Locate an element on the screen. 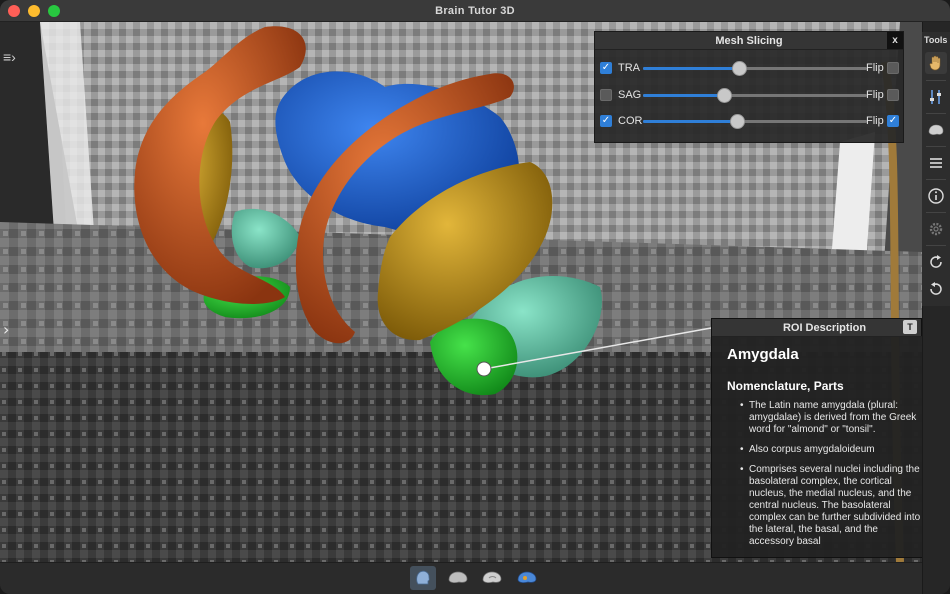  title-bar: Brain Tutor 3D is located at coordinates (475, 11).